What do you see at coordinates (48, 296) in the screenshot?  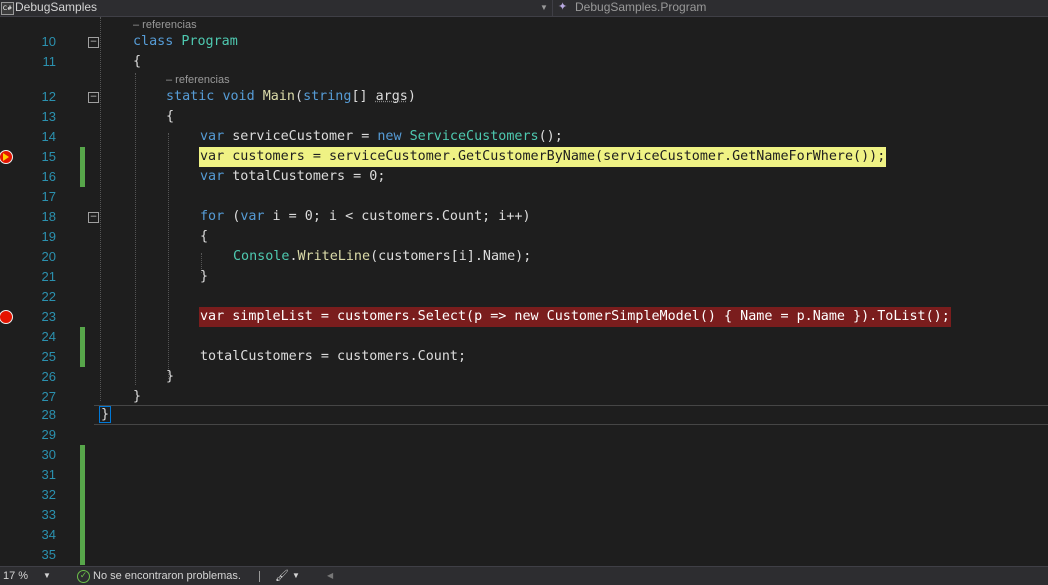 I see `line-number: 22` at bounding box center [48, 296].